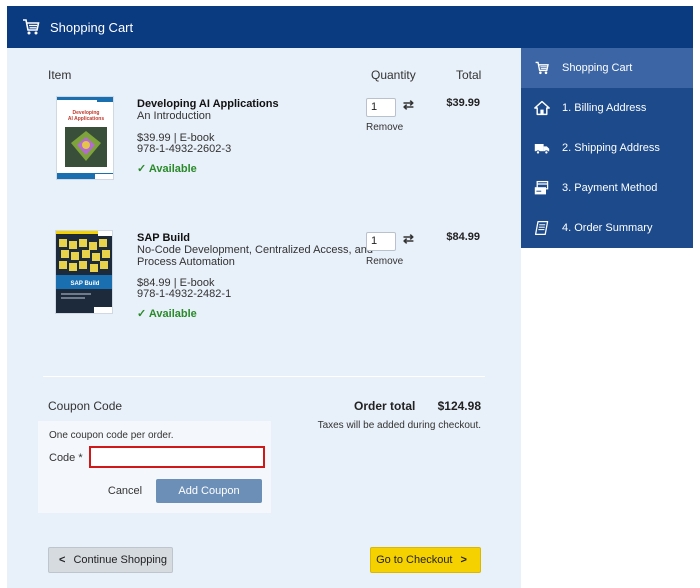 The image size is (700, 588). I want to click on sidebar-item-billing-address: 1. Billing Address, so click(607, 108).